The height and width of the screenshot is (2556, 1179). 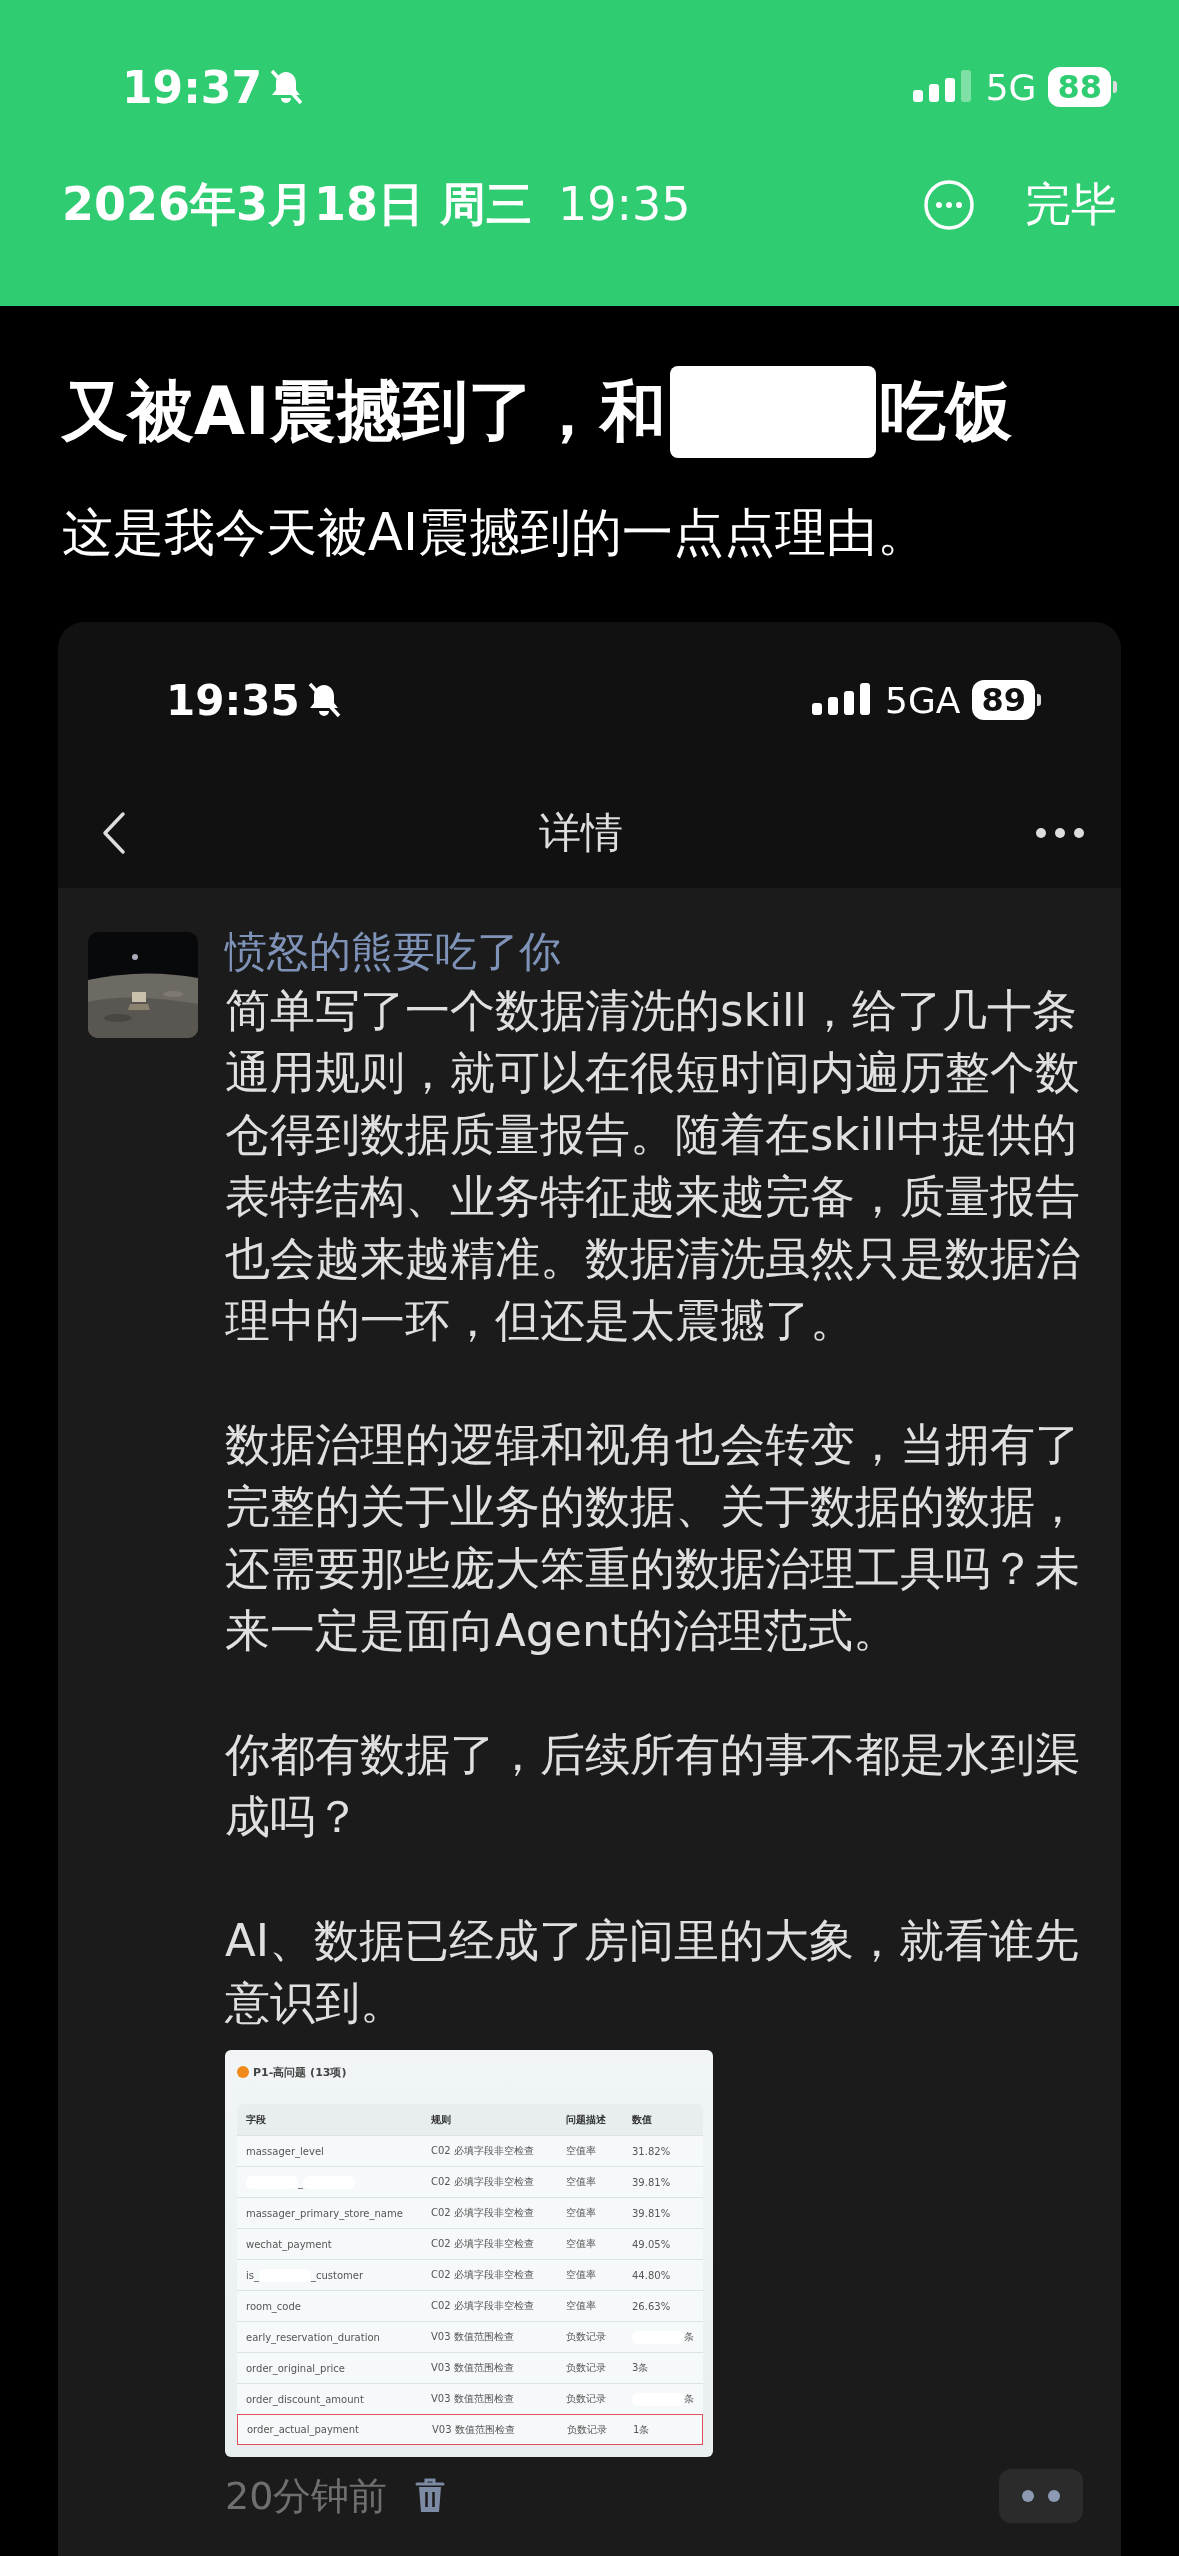 I want to click on table-cell: is_, so click(x=252, y=2275).